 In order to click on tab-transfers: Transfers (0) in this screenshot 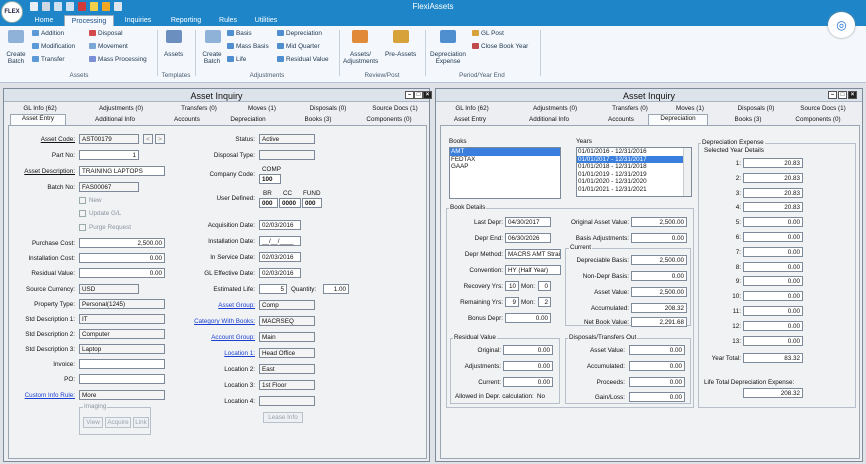, I will do `click(630, 108)`.